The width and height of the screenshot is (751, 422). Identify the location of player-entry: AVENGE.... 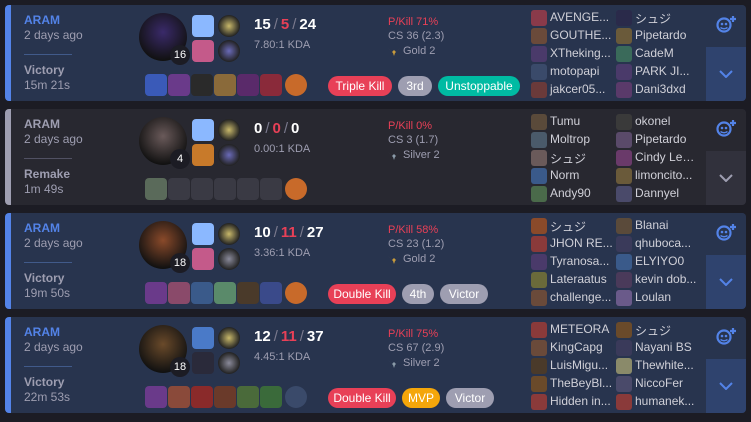
(572, 18).